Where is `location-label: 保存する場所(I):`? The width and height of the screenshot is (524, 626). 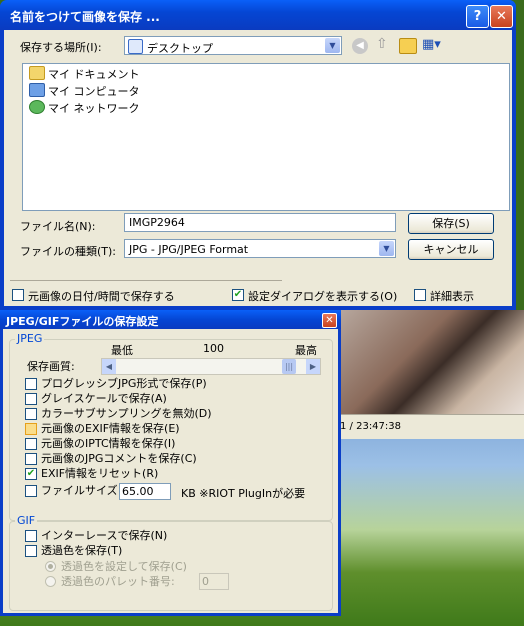
location-label: 保存する場所(I): is located at coordinates (61, 47).